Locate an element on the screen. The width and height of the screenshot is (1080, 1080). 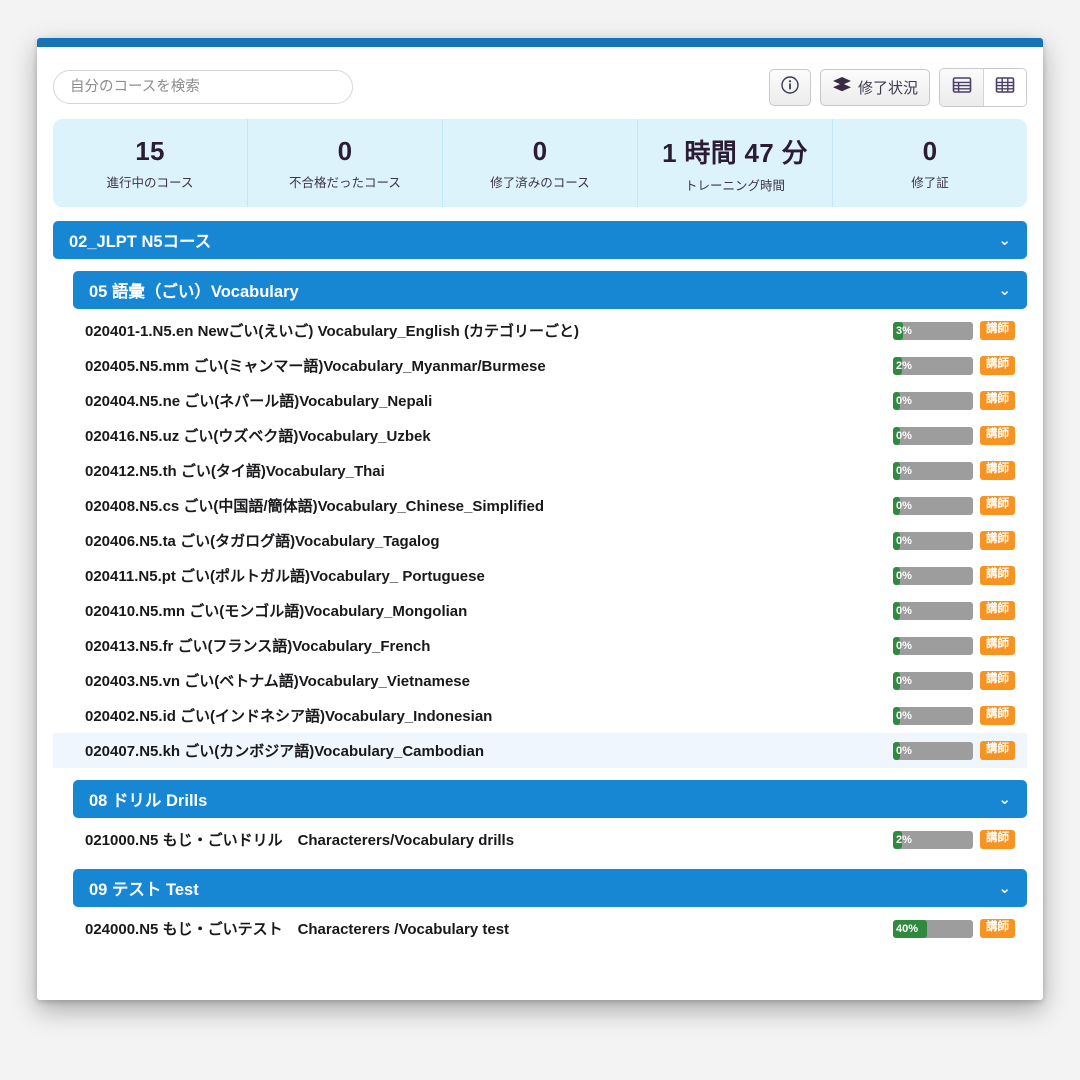
stat-item: 0 修了証 is located at coordinates (929, 163).